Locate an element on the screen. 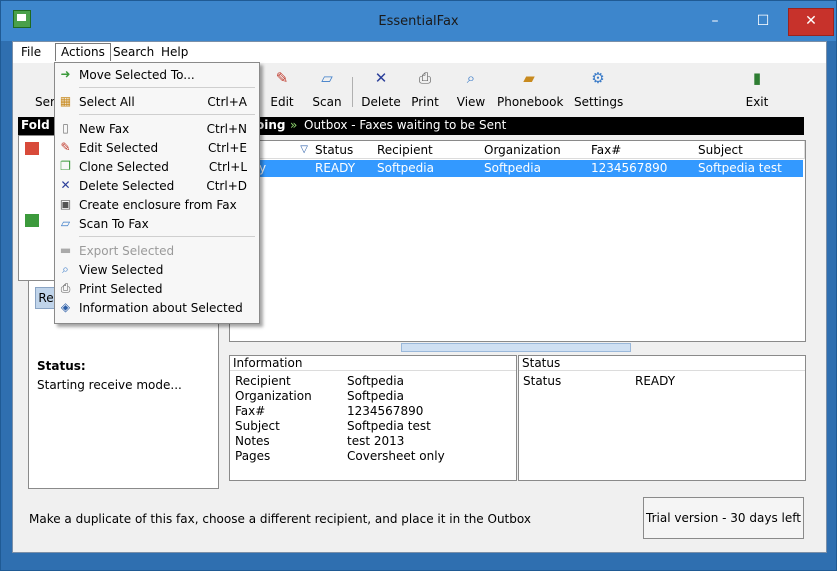 The height and width of the screenshot is (571, 837). maximize-button: ☐ is located at coordinates (763, 21).